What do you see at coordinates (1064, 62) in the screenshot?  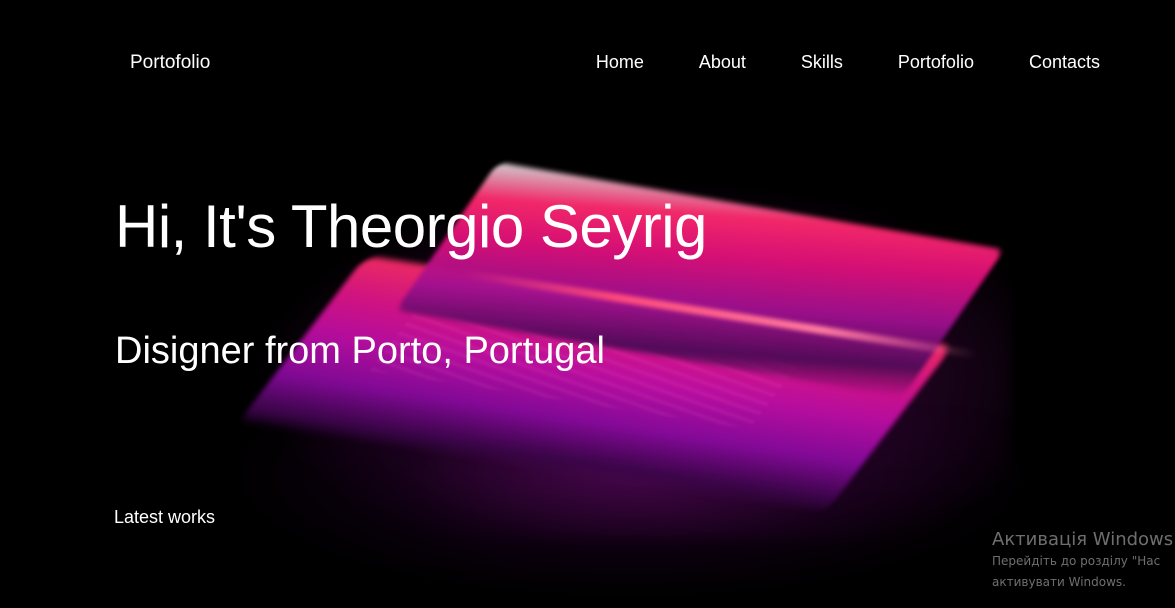 I see `nav-item-contacts: Contacts` at bounding box center [1064, 62].